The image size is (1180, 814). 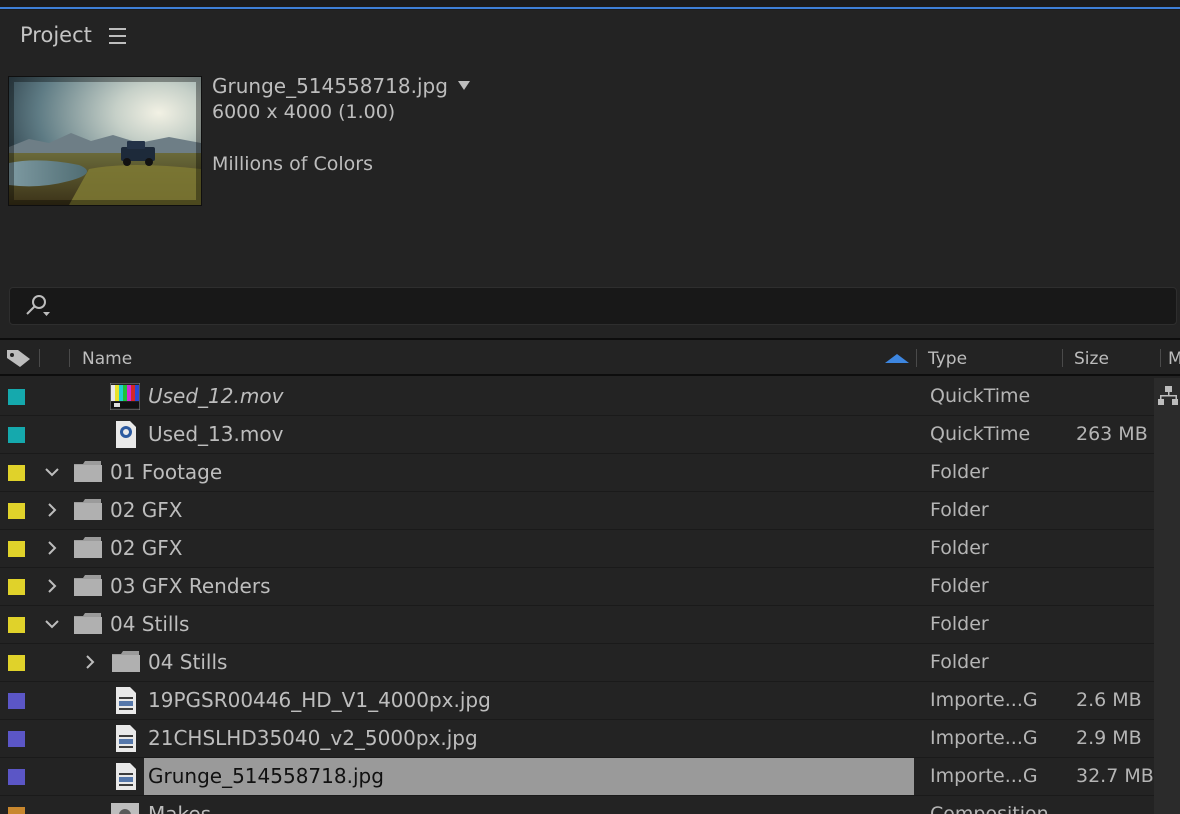 What do you see at coordinates (319, 700) in the screenshot?
I see `item-name: 19PGSR00446_HD_V1_4000px.jpg` at bounding box center [319, 700].